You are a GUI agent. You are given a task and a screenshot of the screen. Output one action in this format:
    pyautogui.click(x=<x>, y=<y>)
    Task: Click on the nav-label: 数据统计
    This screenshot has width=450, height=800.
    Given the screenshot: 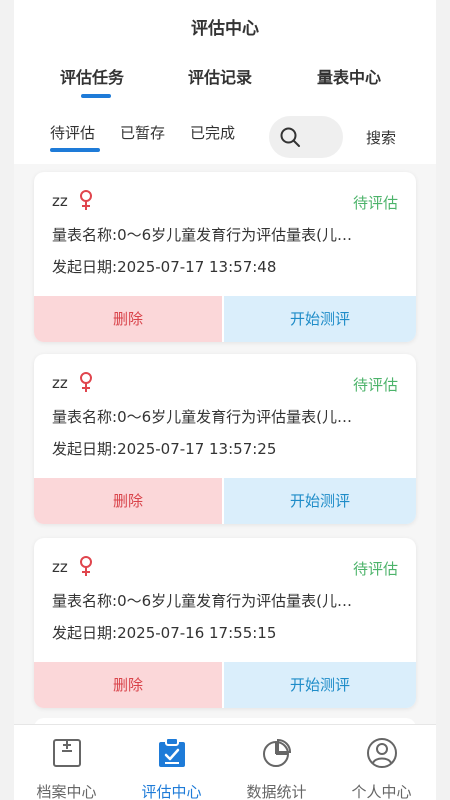 What is the action you would take?
    pyautogui.click(x=276, y=791)
    